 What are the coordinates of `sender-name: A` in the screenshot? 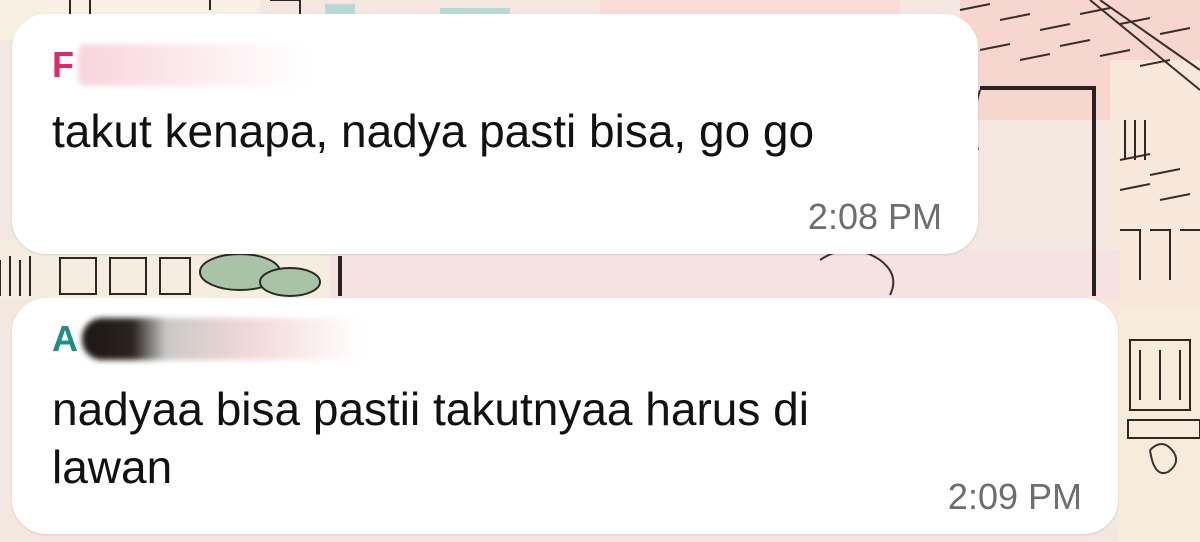 It's located at (207, 338).